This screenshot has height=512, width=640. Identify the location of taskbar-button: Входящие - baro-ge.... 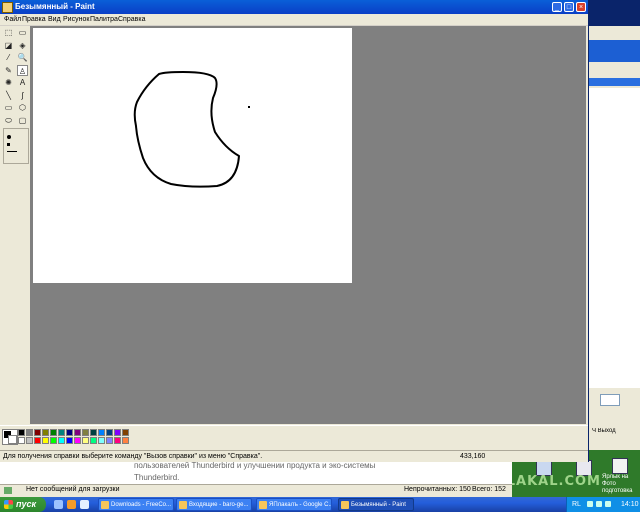
(214, 504).